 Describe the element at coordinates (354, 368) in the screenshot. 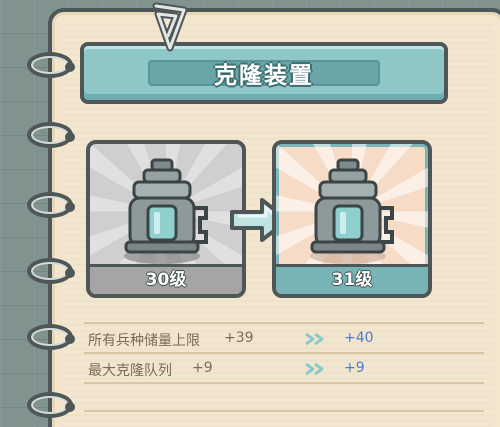

I see `stat-next-value: +9` at that location.